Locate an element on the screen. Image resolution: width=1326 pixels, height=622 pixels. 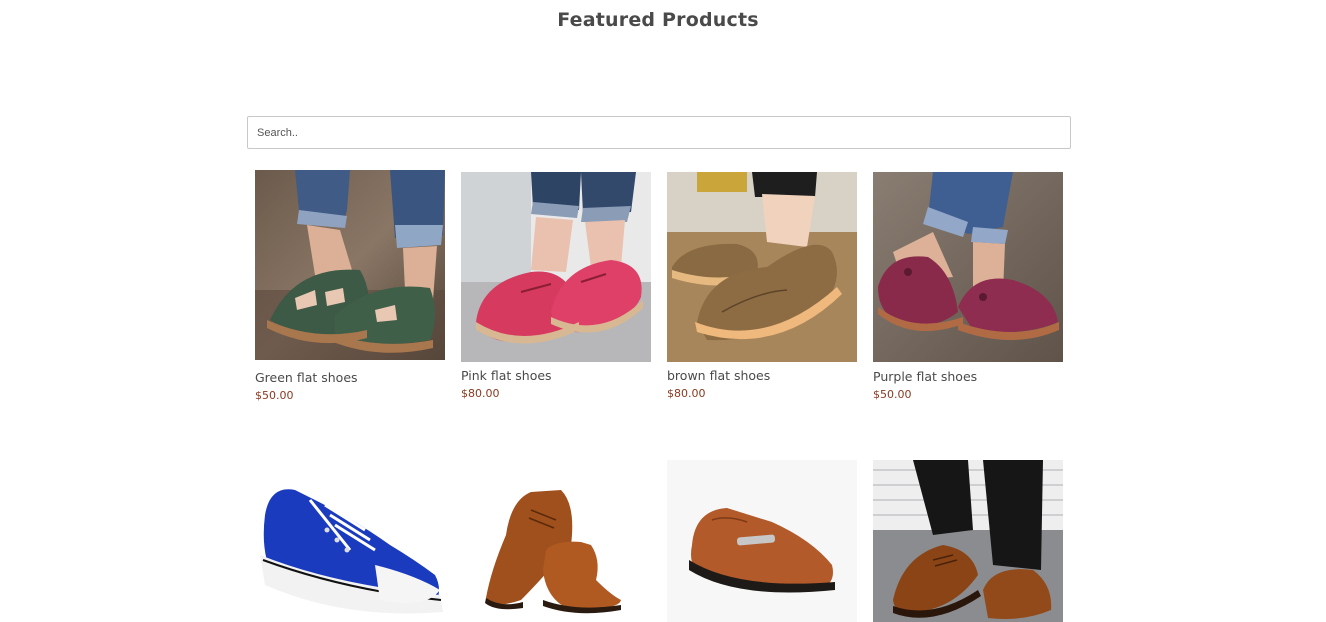
product-name: Purple flat shoes is located at coordinates (925, 376).